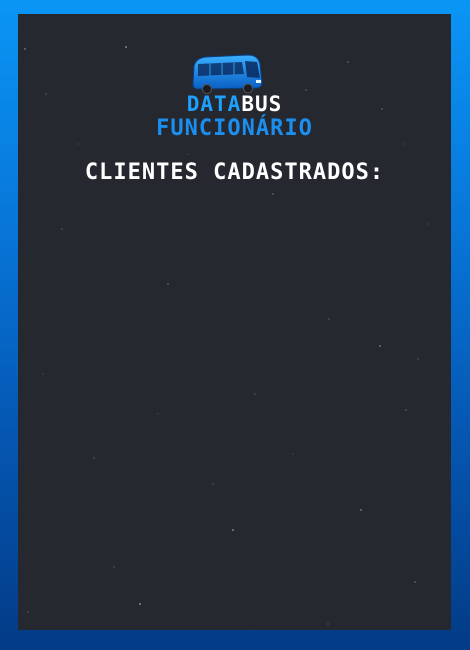  I want to click on brand-bus-text: BUS, so click(262, 104).